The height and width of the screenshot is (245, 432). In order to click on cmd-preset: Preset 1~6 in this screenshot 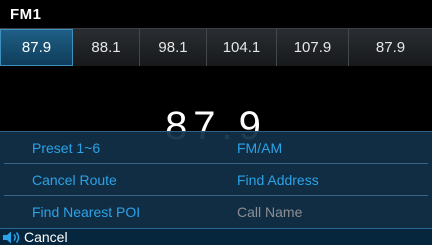, I will do `click(66, 148)`.